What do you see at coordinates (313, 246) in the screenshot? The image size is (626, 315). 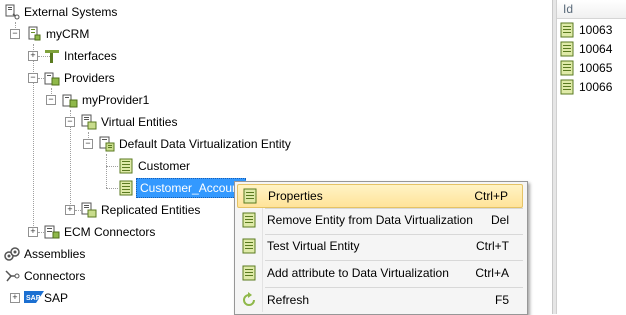 I see `menu-item-label: Test Virtual Entity` at bounding box center [313, 246].